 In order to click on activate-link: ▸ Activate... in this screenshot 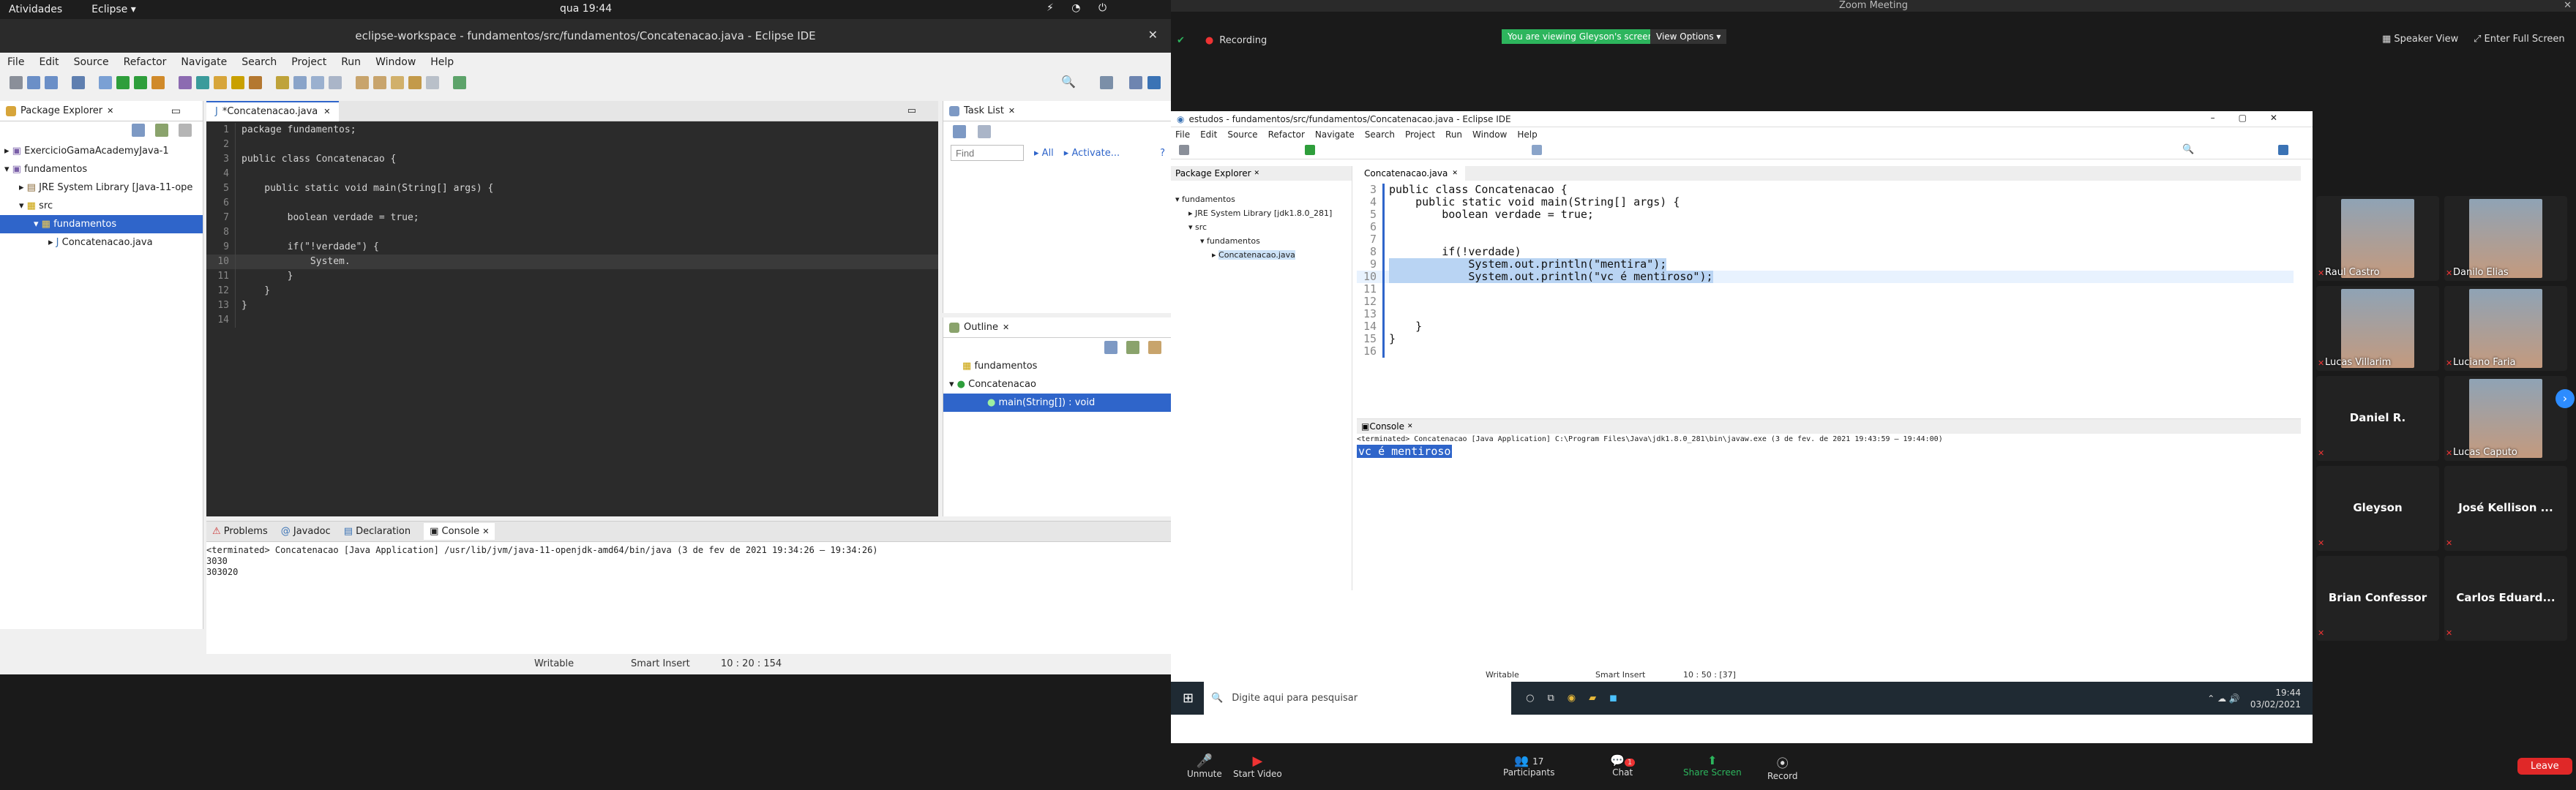, I will do `click(1092, 153)`.